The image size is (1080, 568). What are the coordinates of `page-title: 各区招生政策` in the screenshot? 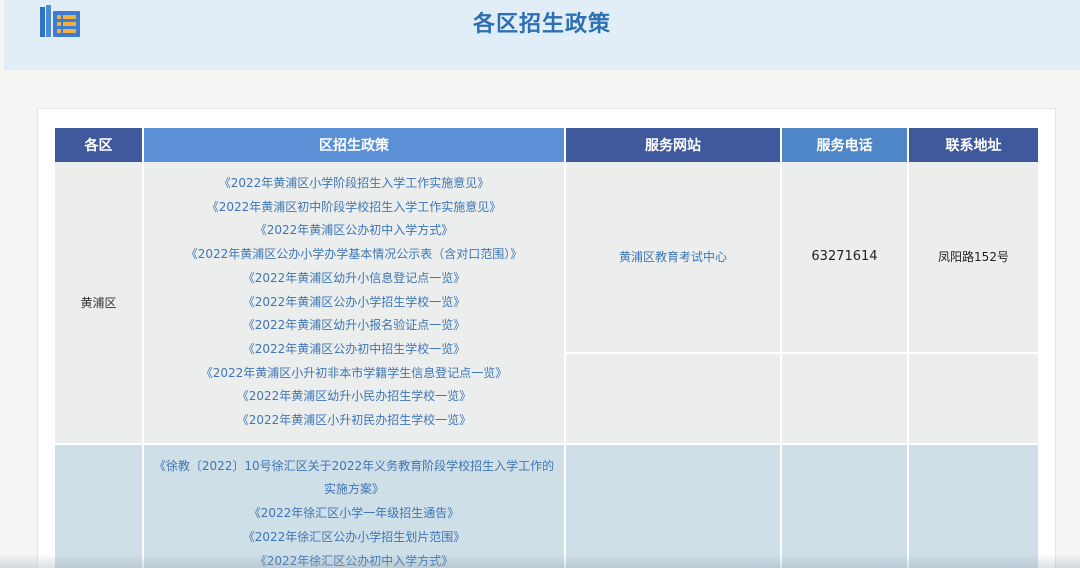 It's located at (541, 24).